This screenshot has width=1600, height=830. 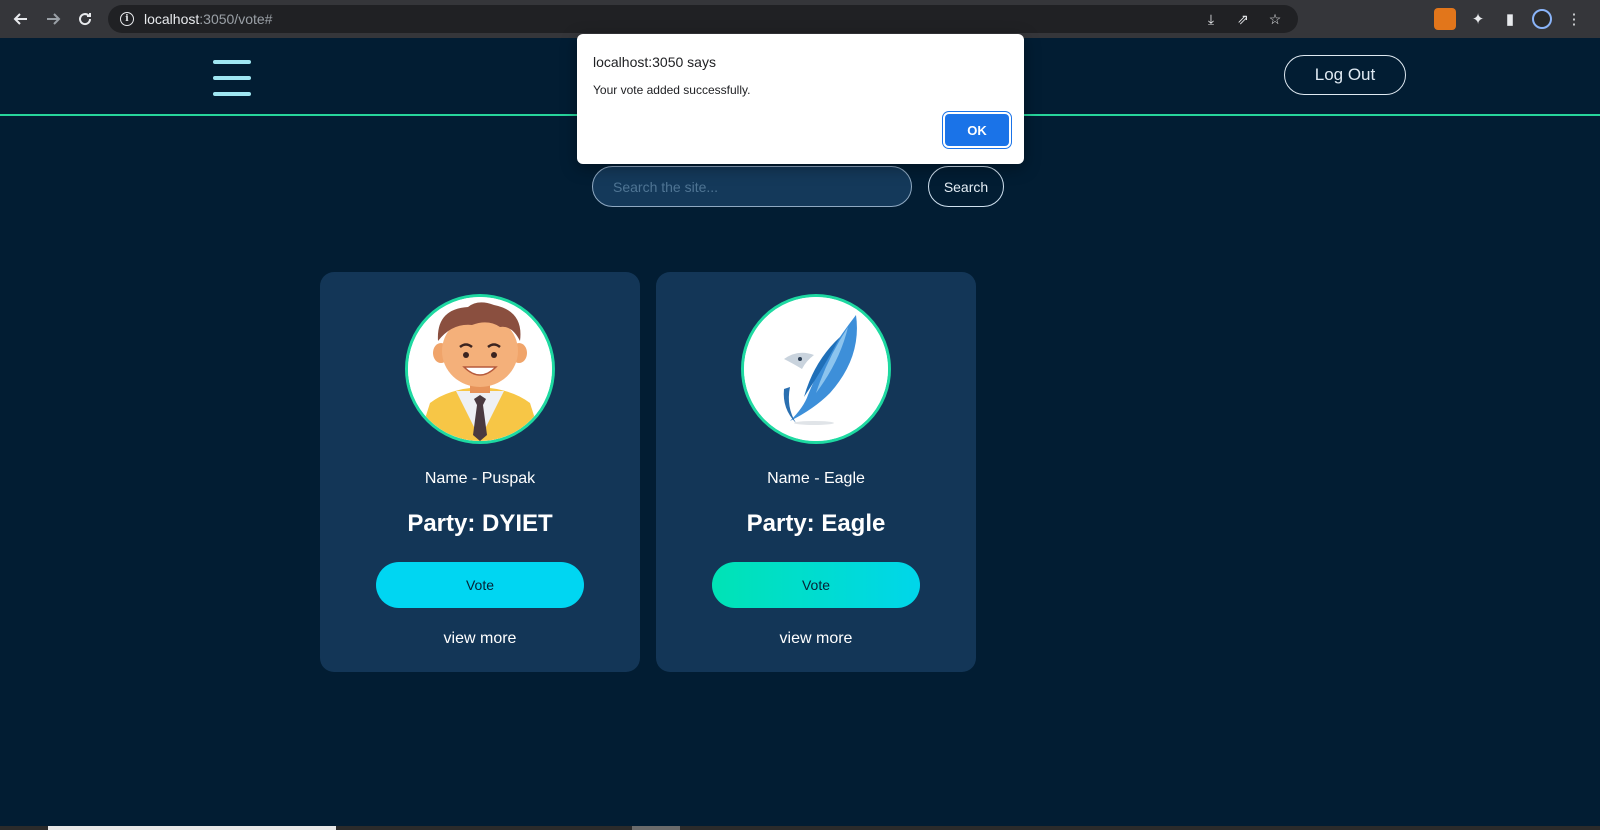 I want to click on candidate-card: Name - Eagle Party: Eagle Vote view more, so click(x=816, y=472).